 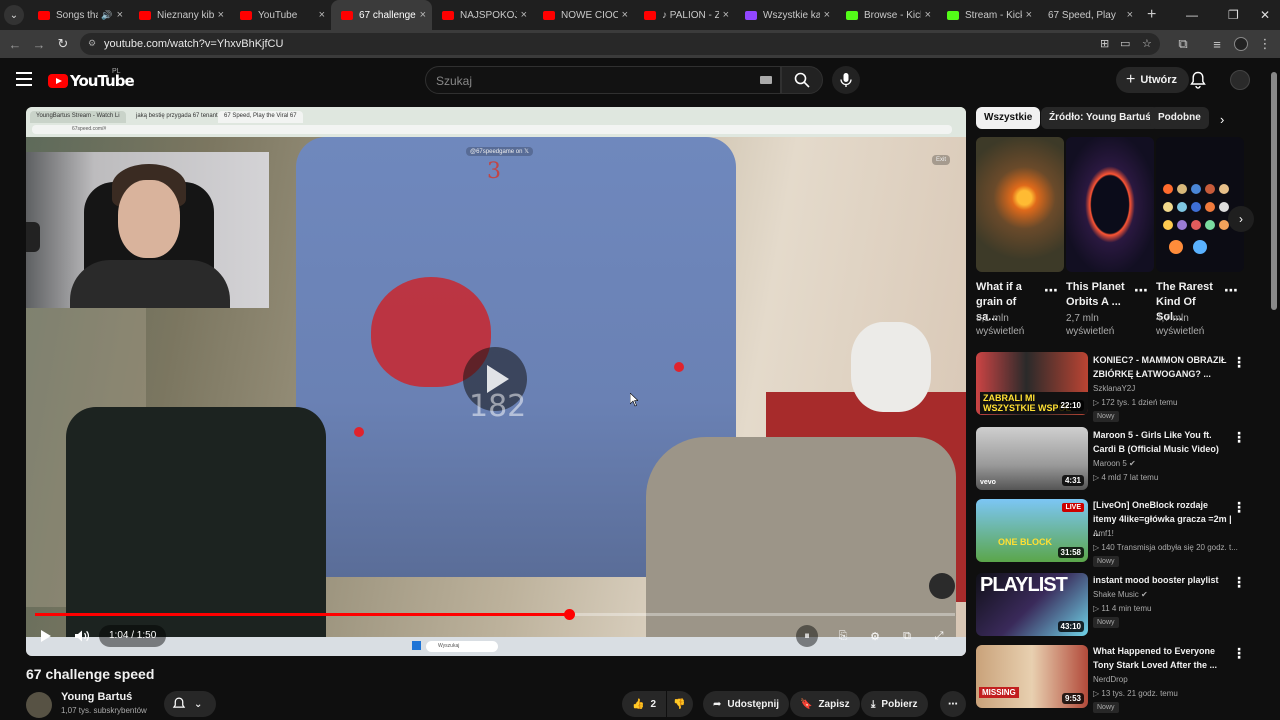 I want to click on share-button: ➦ Udostępnij, so click(x=746, y=704).